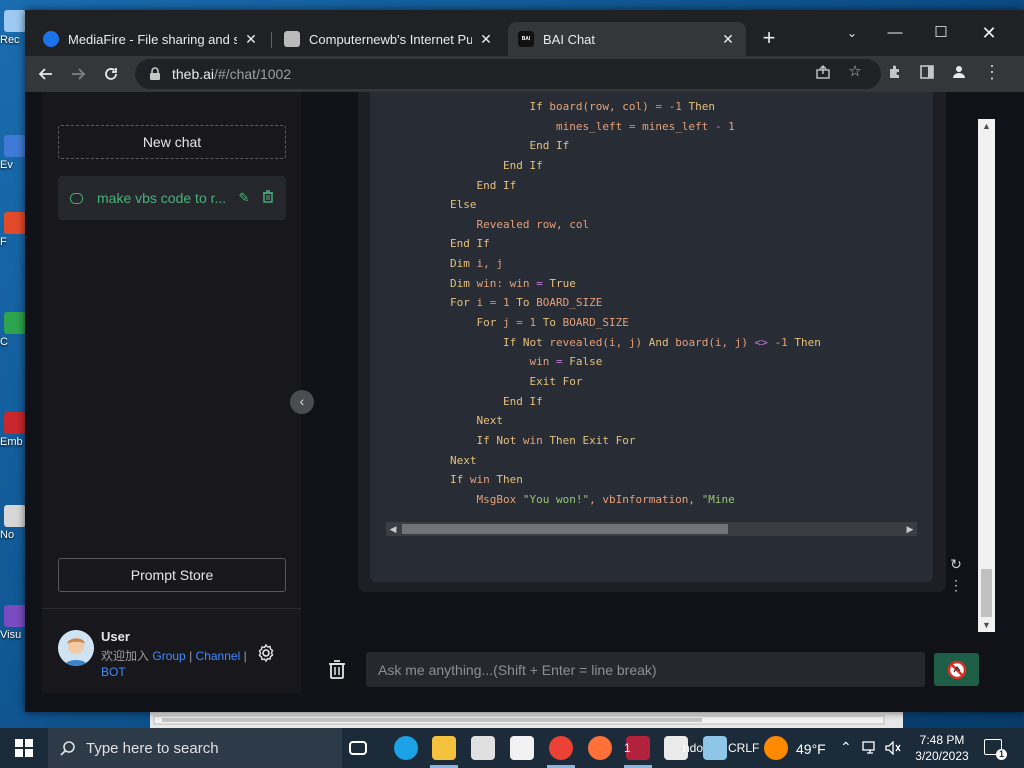  I want to click on notifications-icon: 1, so click(995, 749).